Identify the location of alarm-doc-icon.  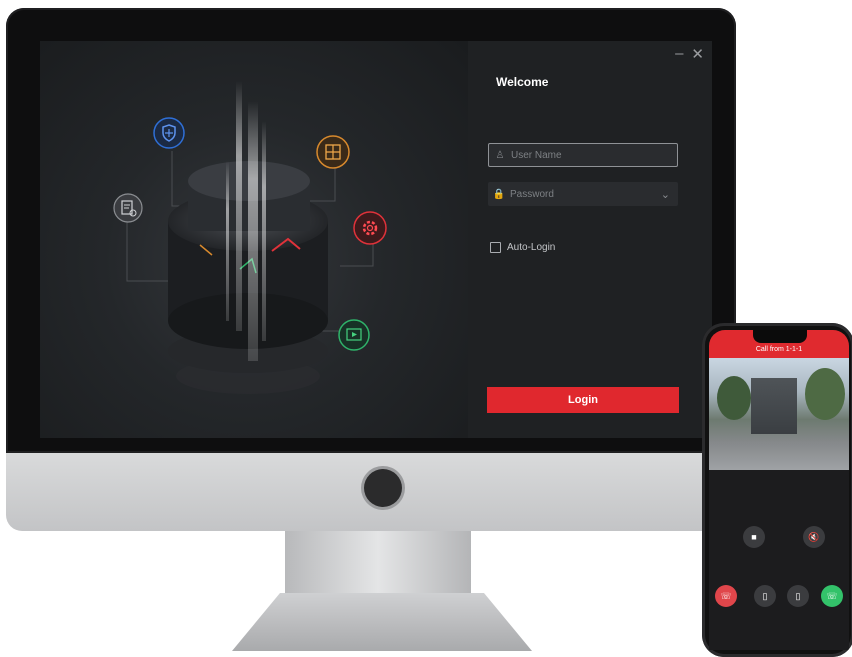
(128, 208).